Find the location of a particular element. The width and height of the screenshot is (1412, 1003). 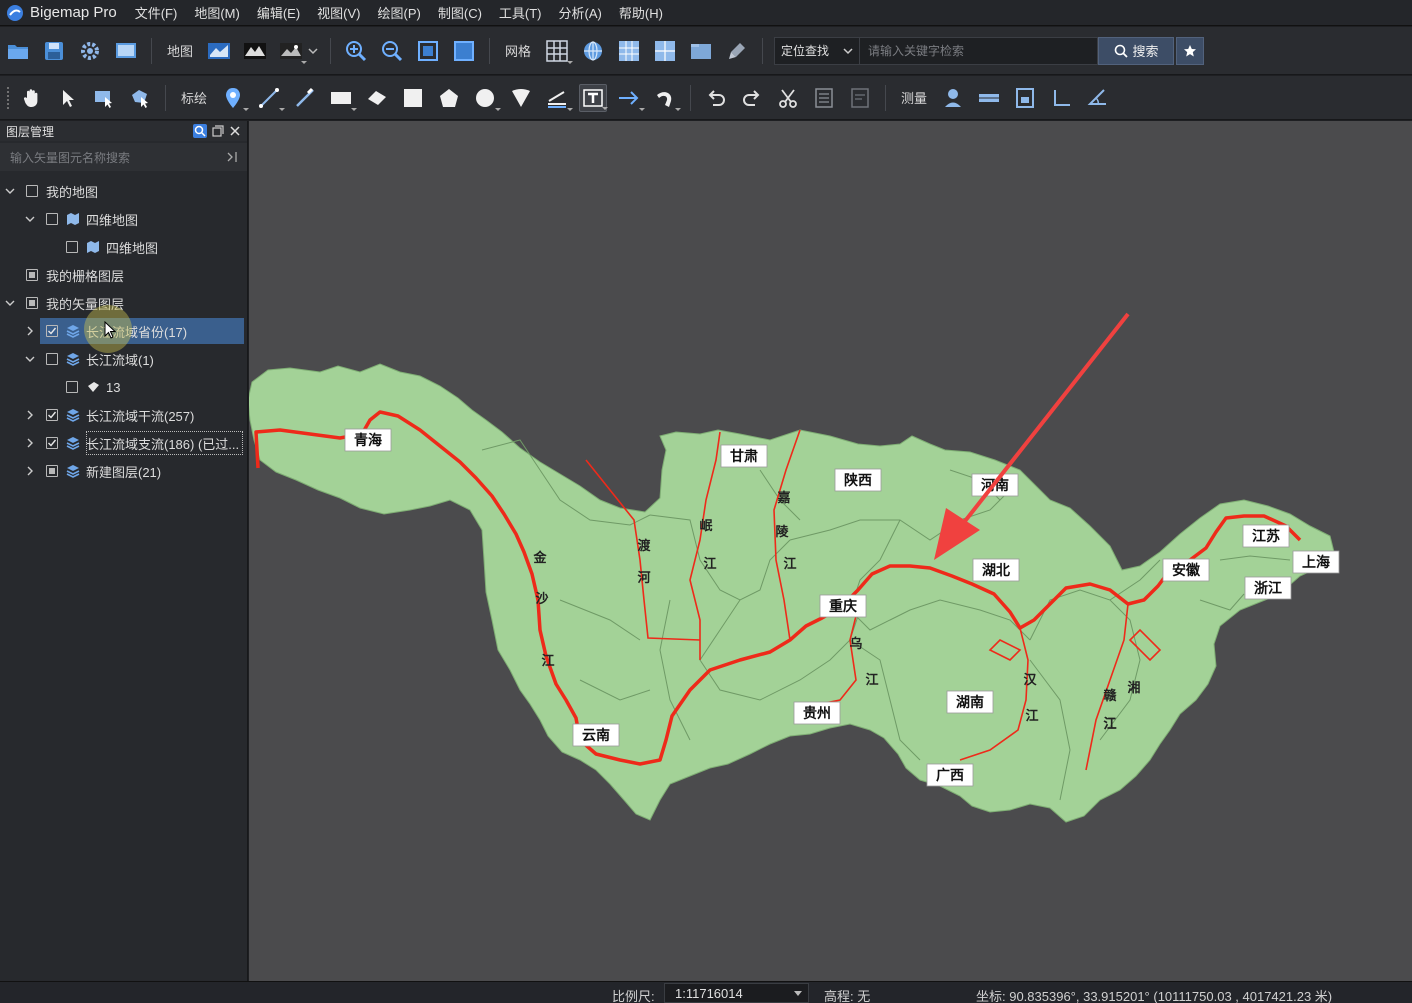

angle-measure-icon is located at coordinates (1097, 98).